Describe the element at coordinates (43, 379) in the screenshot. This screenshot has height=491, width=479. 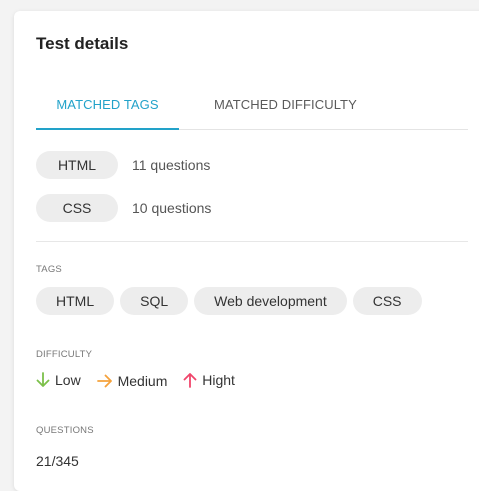
I see `arrow-down-icon` at that location.